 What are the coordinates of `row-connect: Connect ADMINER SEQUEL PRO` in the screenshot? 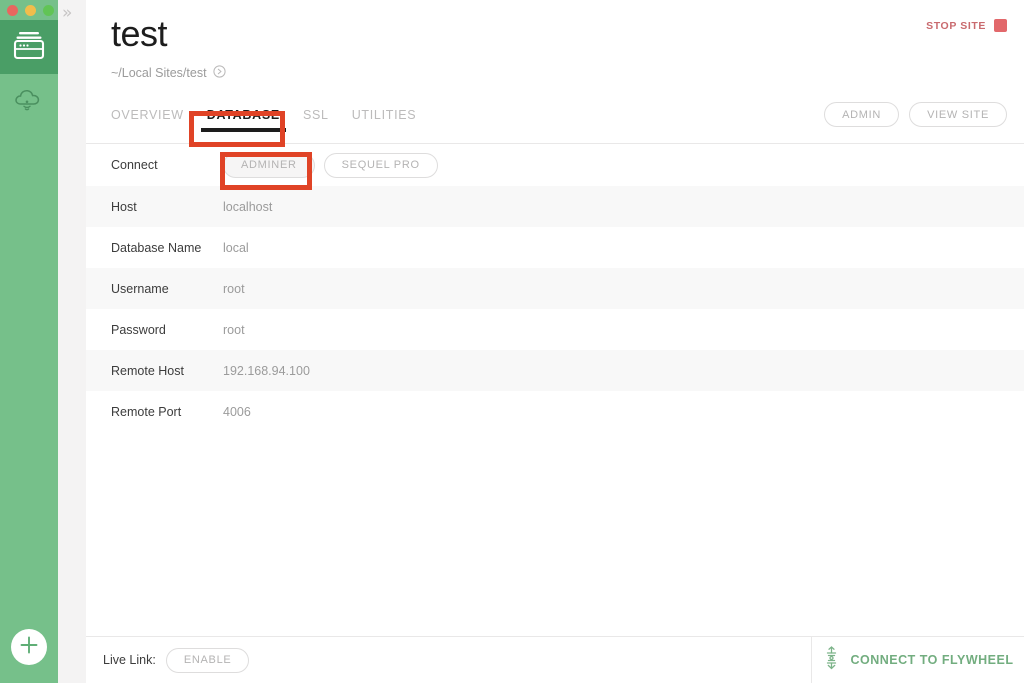 It's located at (555, 165).